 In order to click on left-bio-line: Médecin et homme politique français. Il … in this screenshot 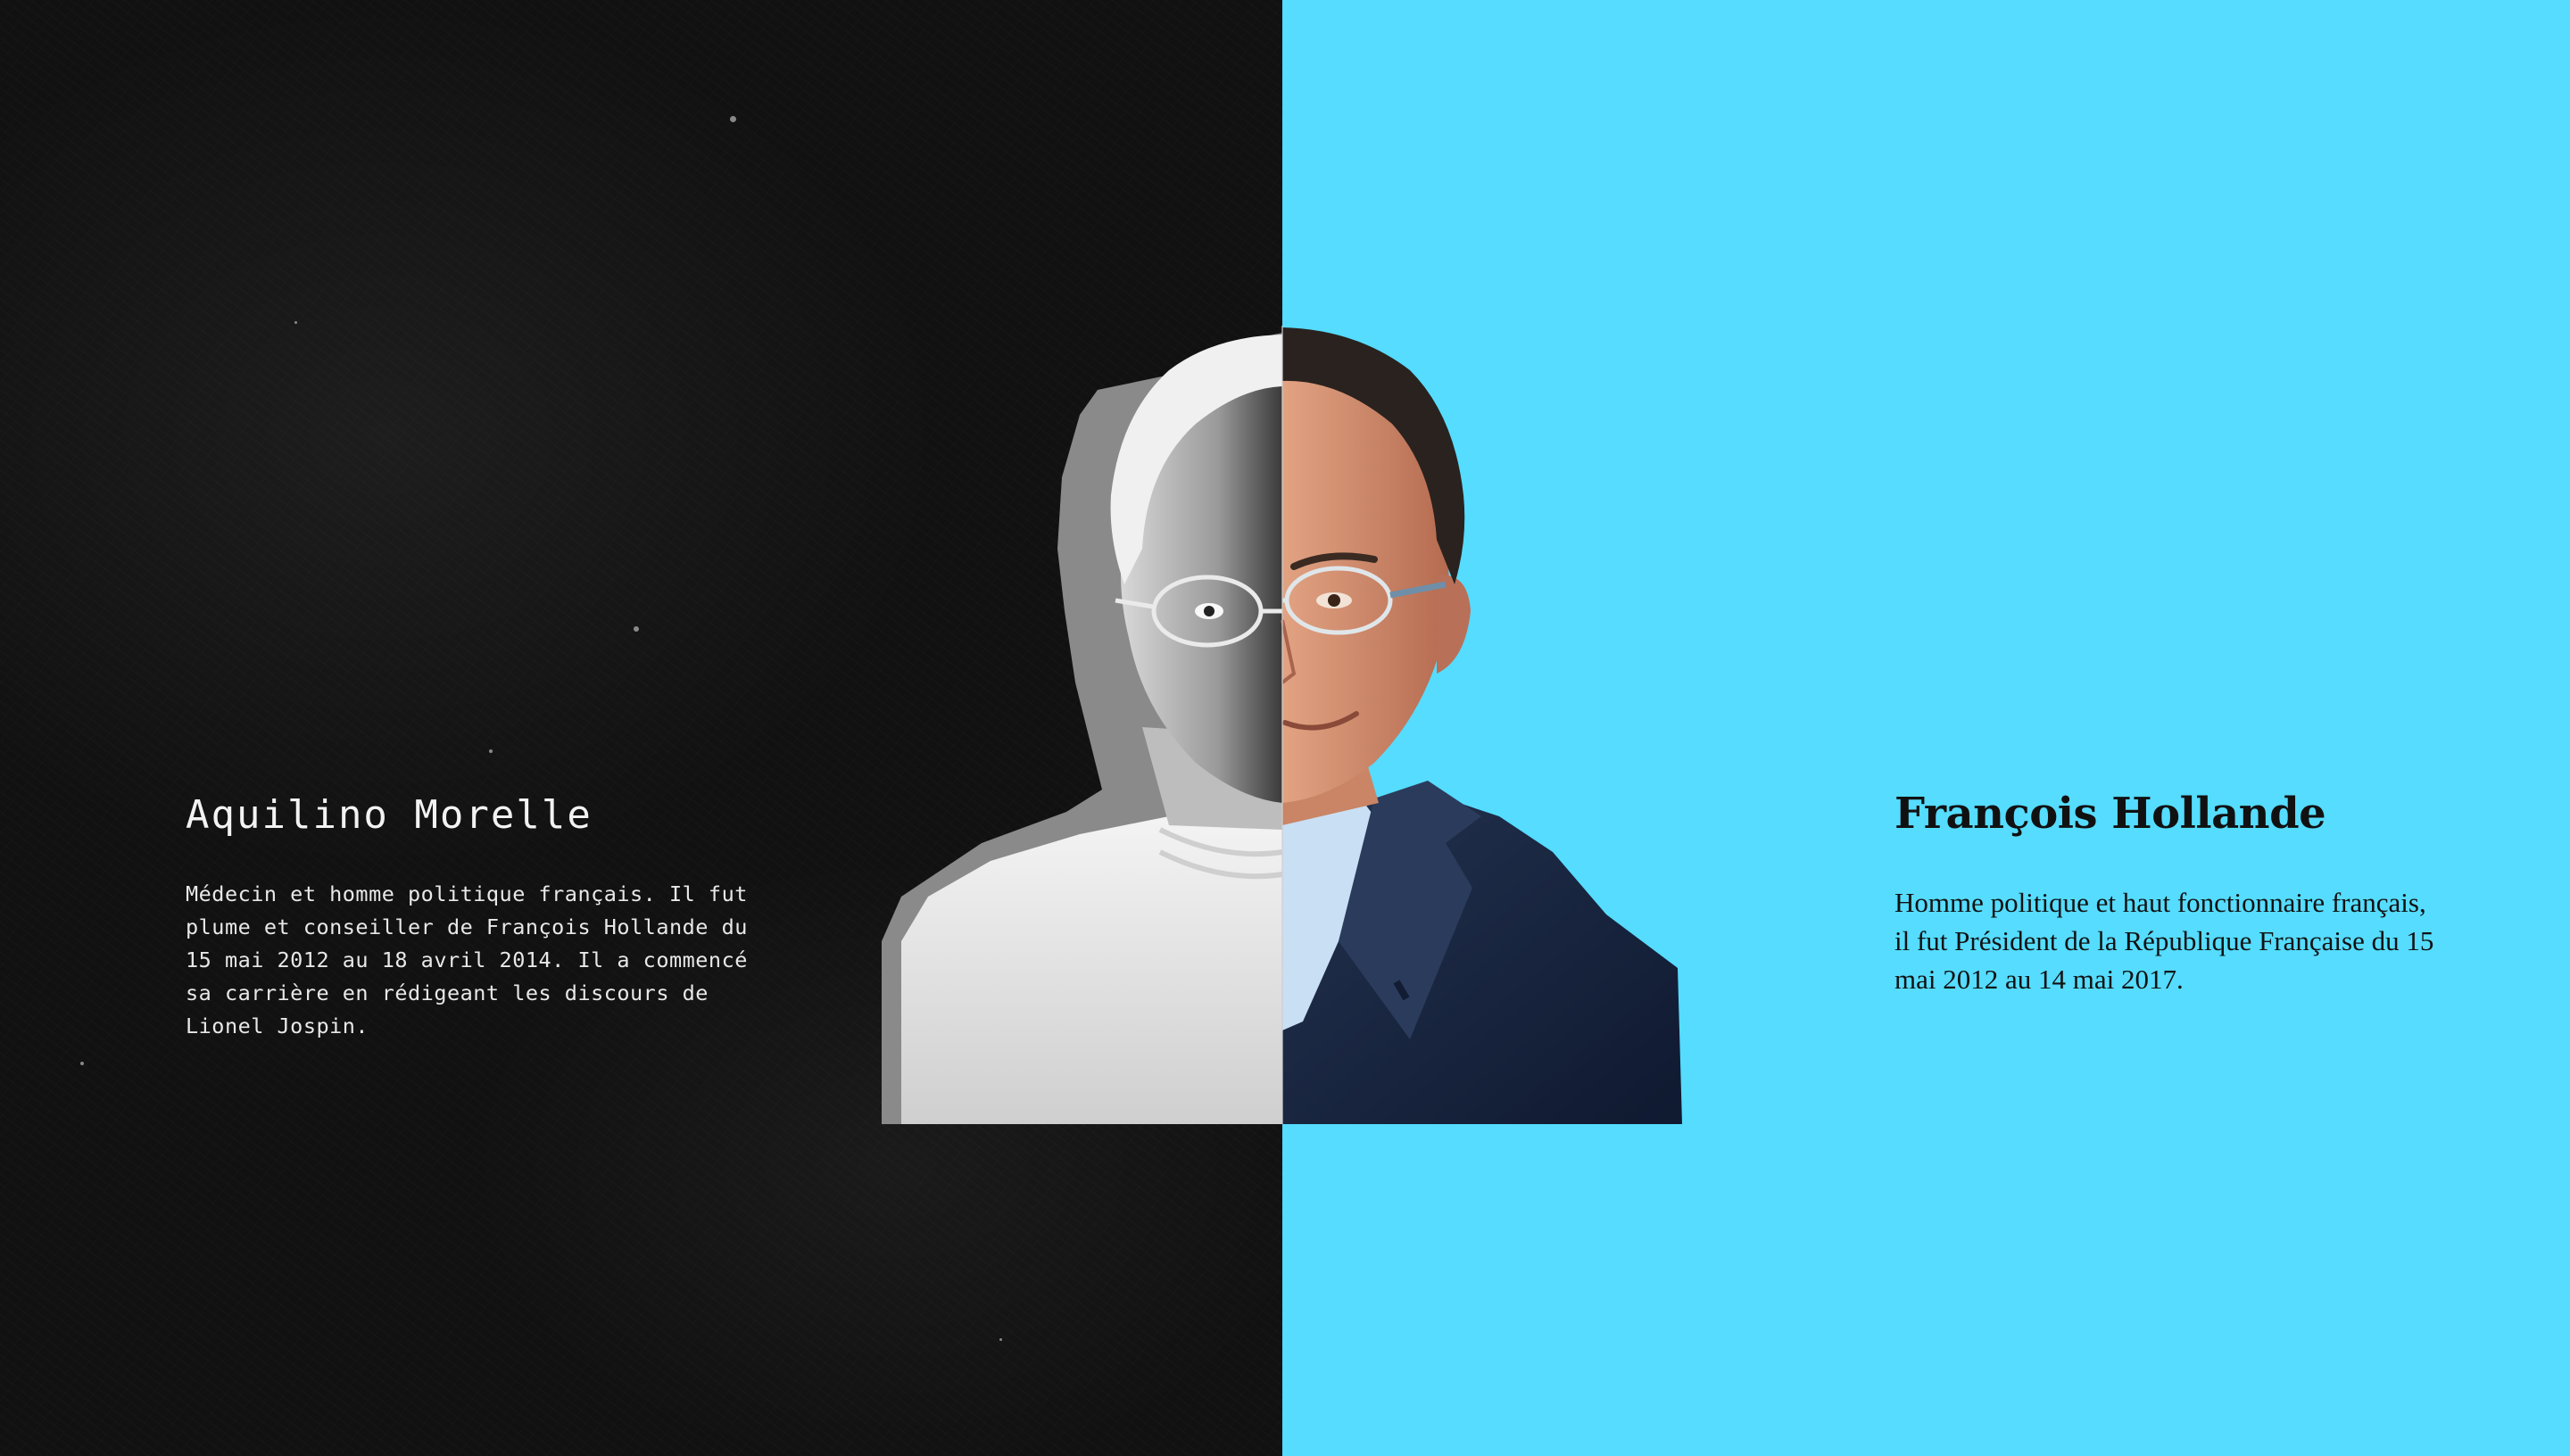, I will do `click(467, 894)`.